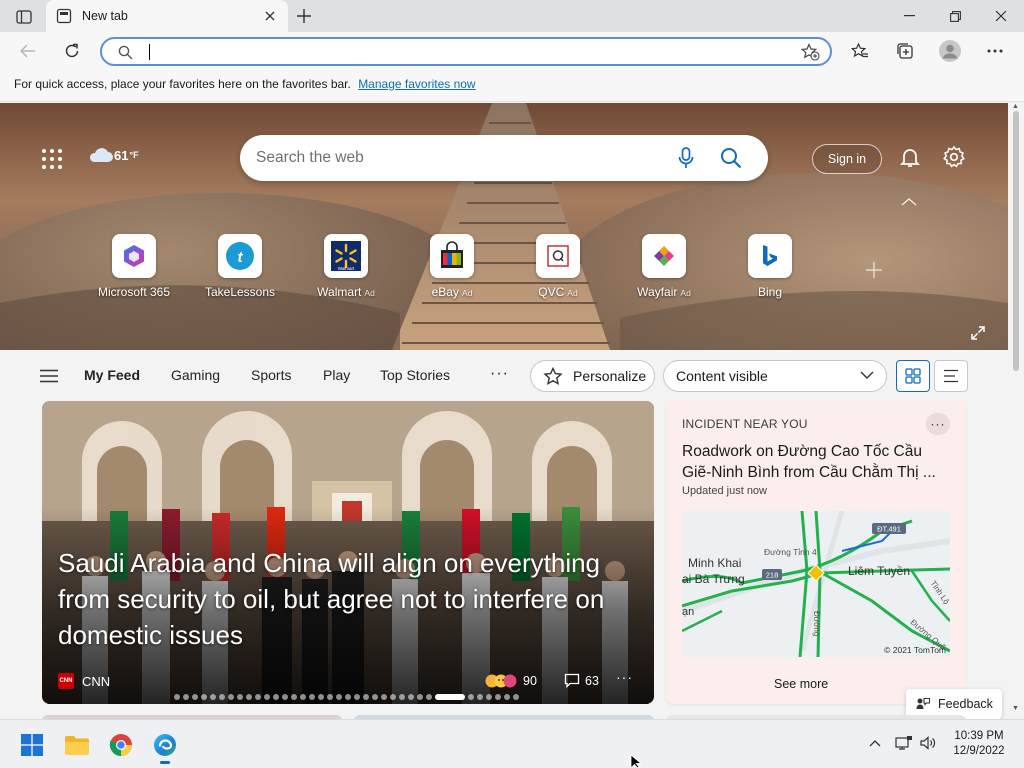  Describe the element at coordinates (938, 424) in the screenshot. I see `incident-more-options-button: ···` at that location.